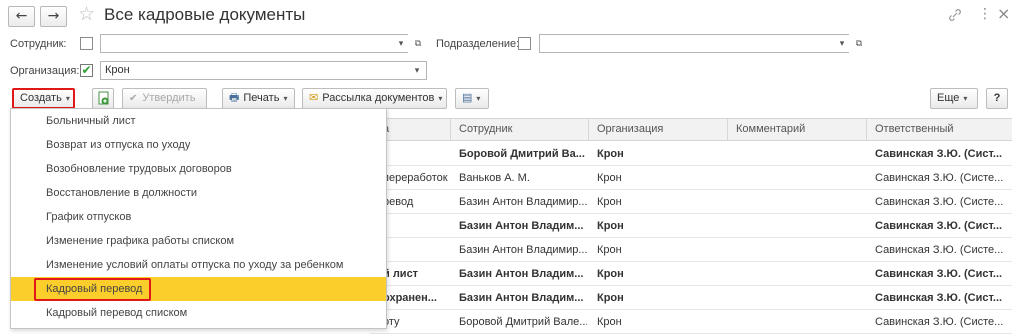 The image size is (1024, 334). Describe the element at coordinates (630, 129) in the screenshot. I see `column-header-organization: Организация` at that location.